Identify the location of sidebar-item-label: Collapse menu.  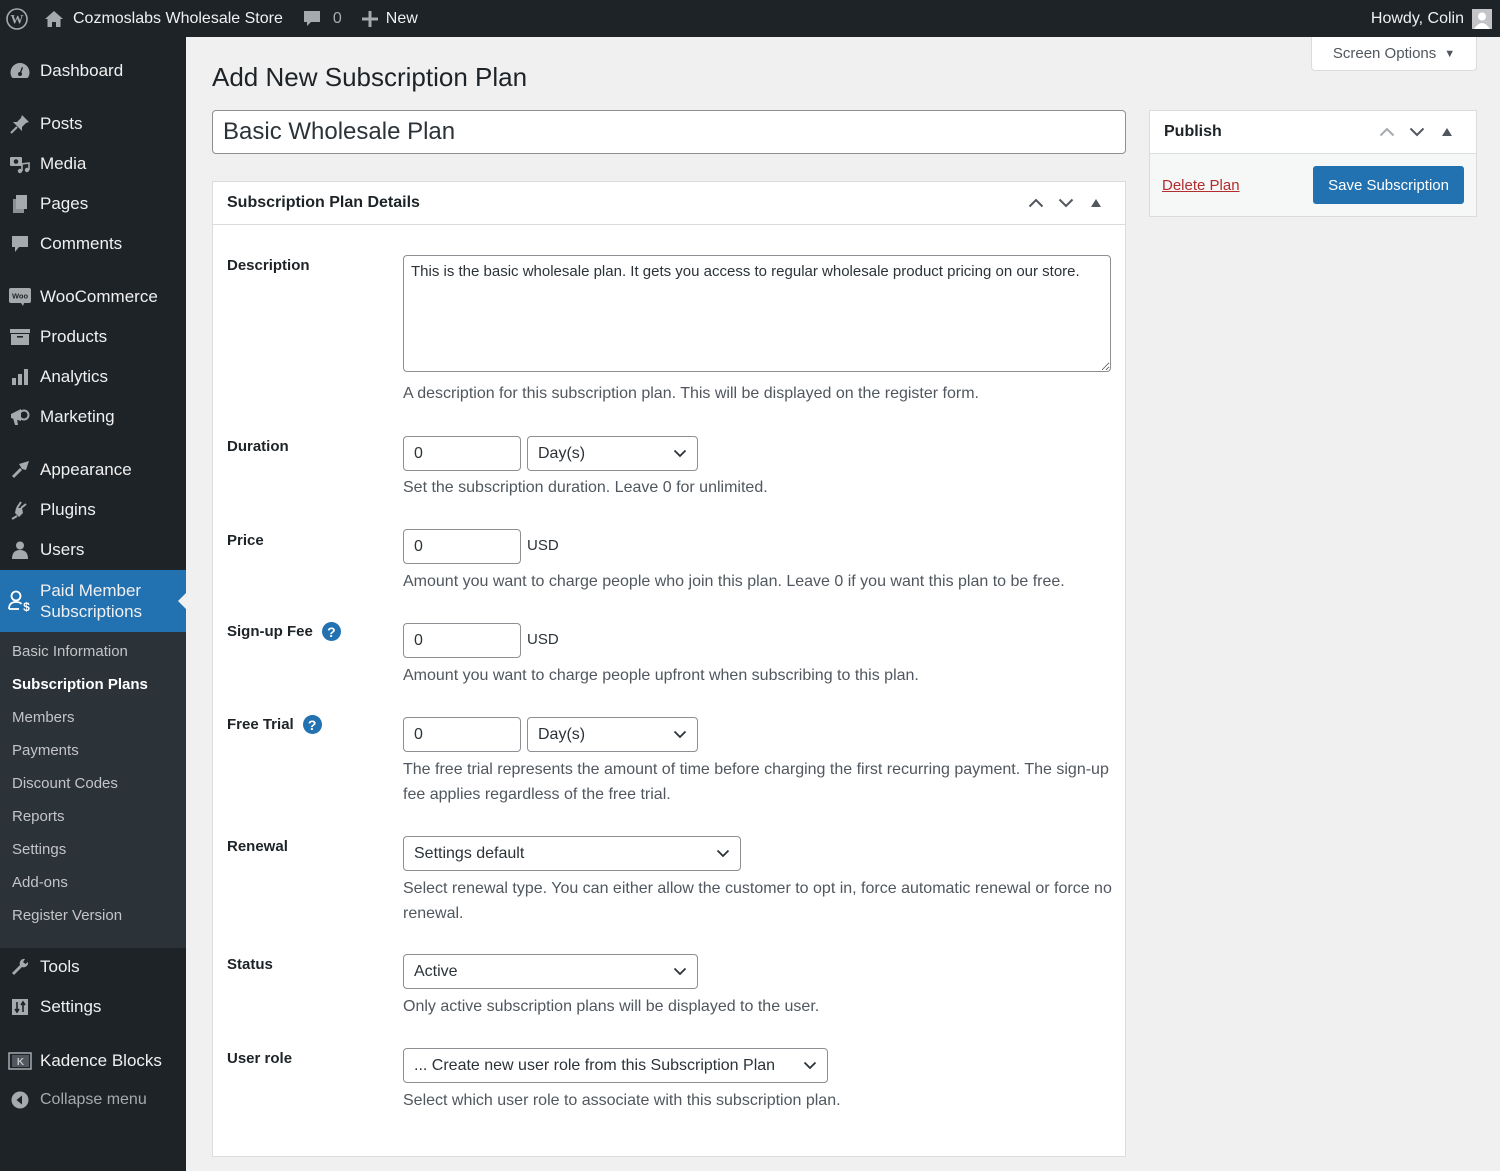
(93, 1099).